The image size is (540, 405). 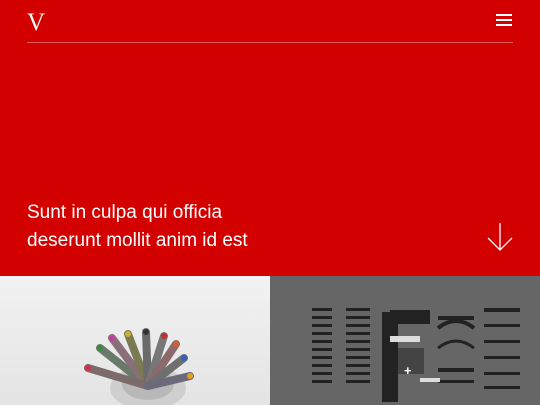 What do you see at coordinates (500, 237) in the screenshot?
I see `arrow-down-icon` at bounding box center [500, 237].